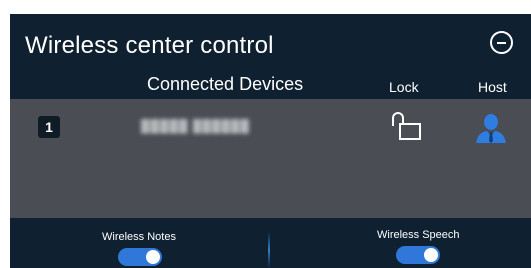  I want to click on device-name: █████ ██████, so click(195, 126).